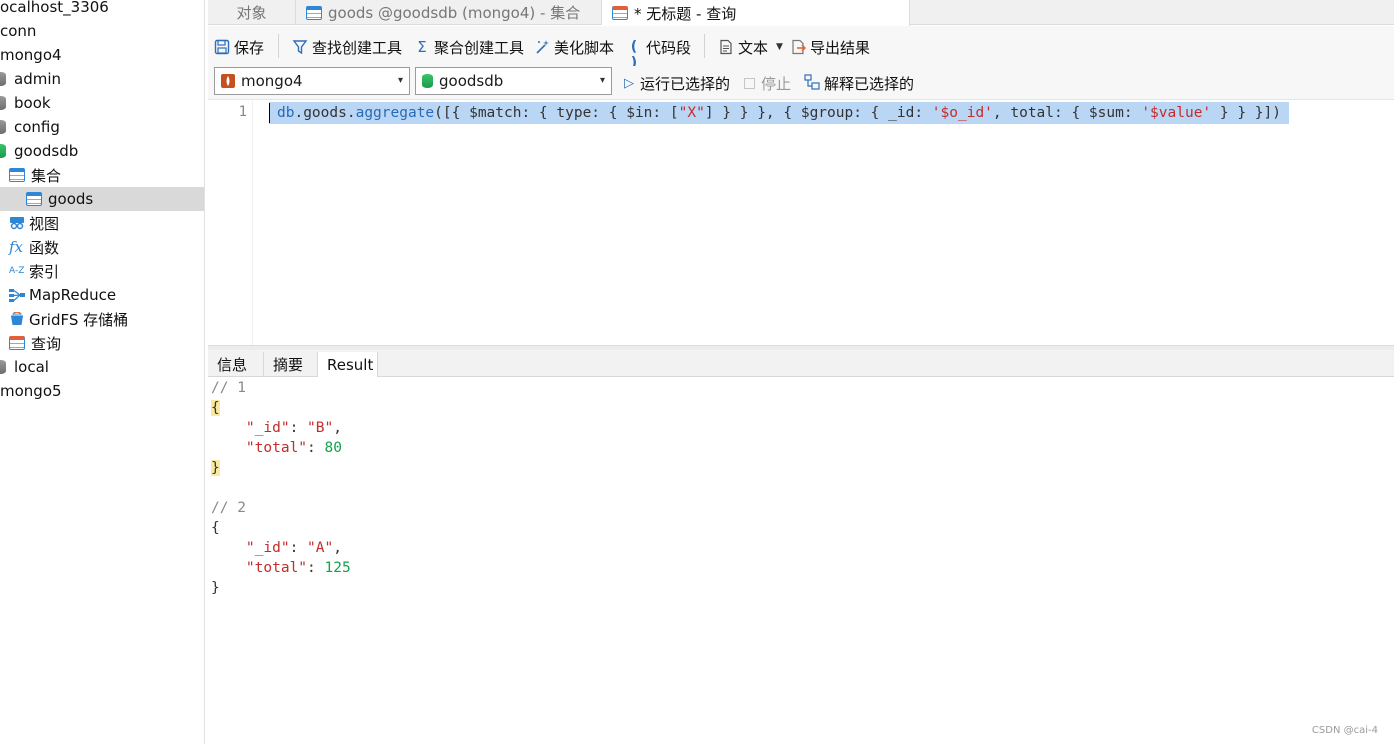 Image resolution: width=1394 pixels, height=744 pixels. Describe the element at coordinates (102, 367) in the screenshot. I see `tree-db-local: local` at that location.